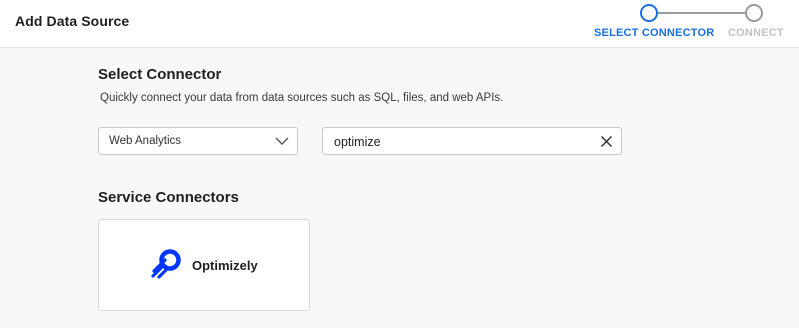 The width and height of the screenshot is (799, 328). I want to click on optimizely-logo-icon, so click(166, 264).